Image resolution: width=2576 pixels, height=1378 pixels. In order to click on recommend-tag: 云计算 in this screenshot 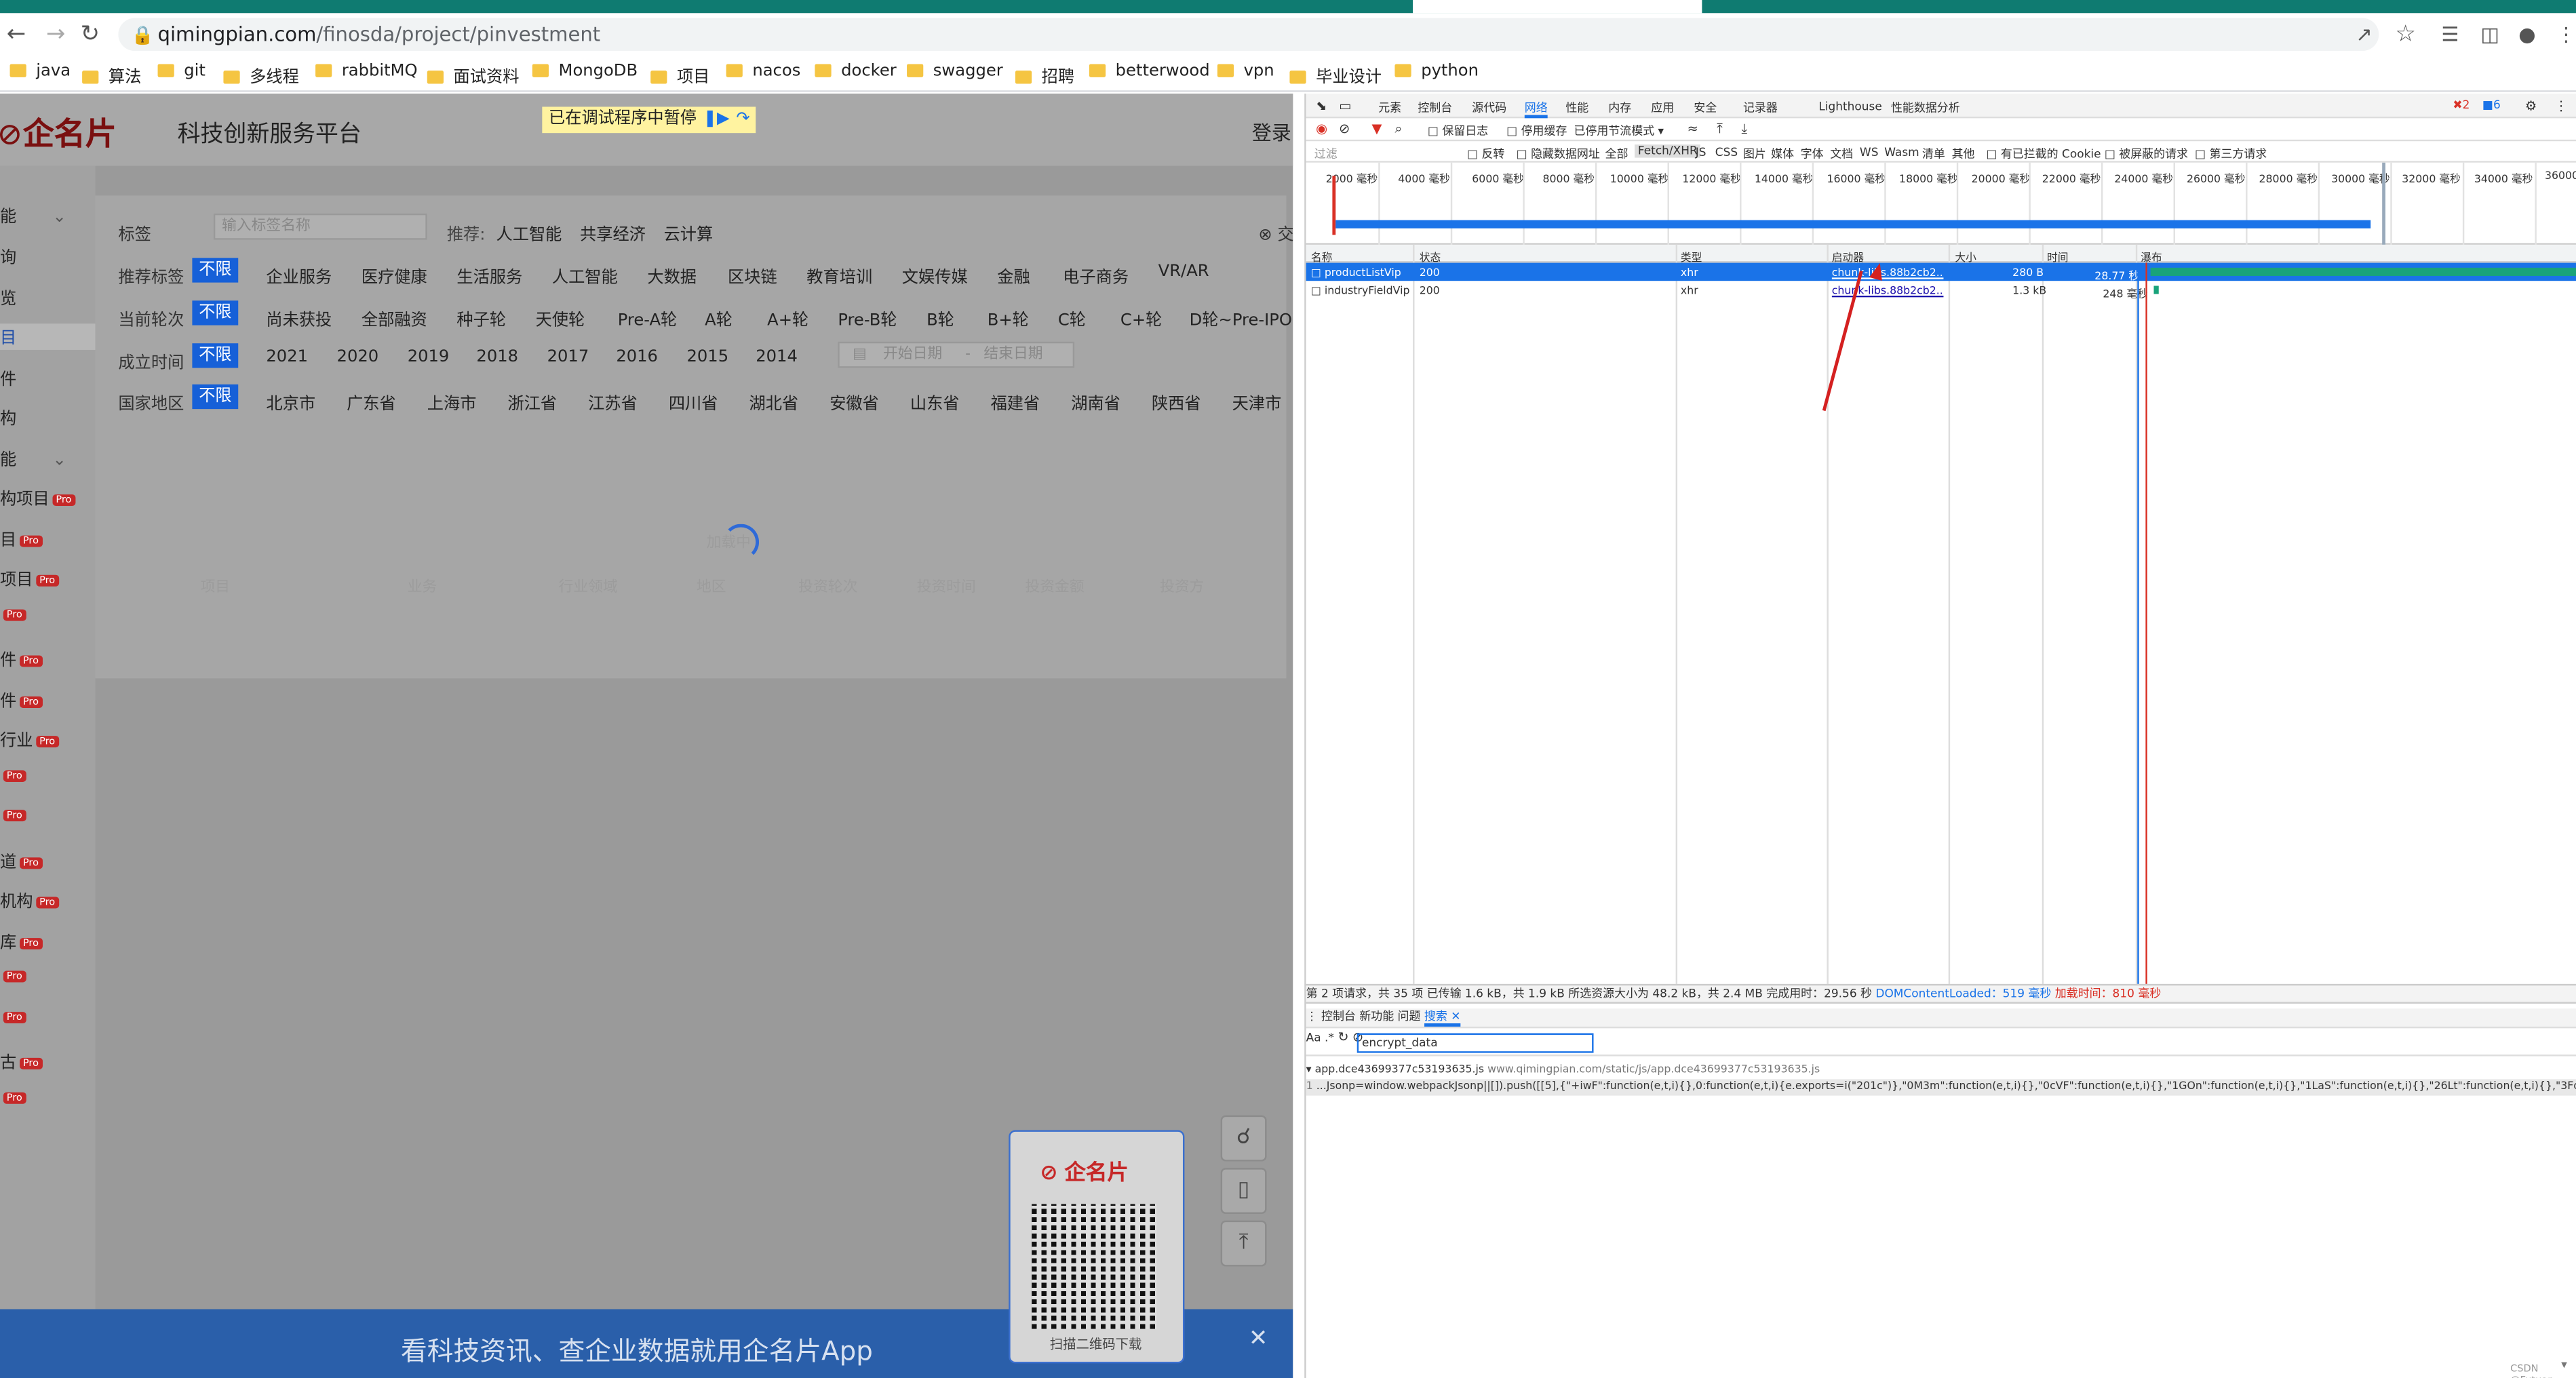, I will do `click(689, 233)`.